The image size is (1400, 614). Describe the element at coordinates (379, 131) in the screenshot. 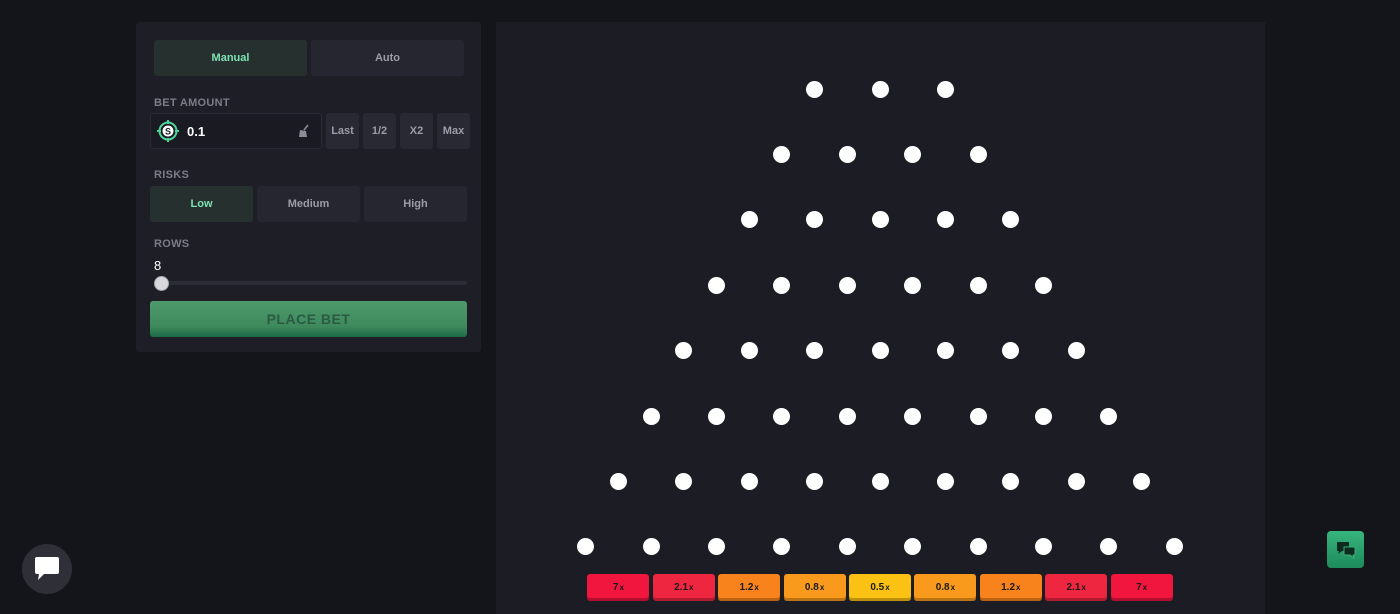

I see `bet-half-button: 1/2` at that location.